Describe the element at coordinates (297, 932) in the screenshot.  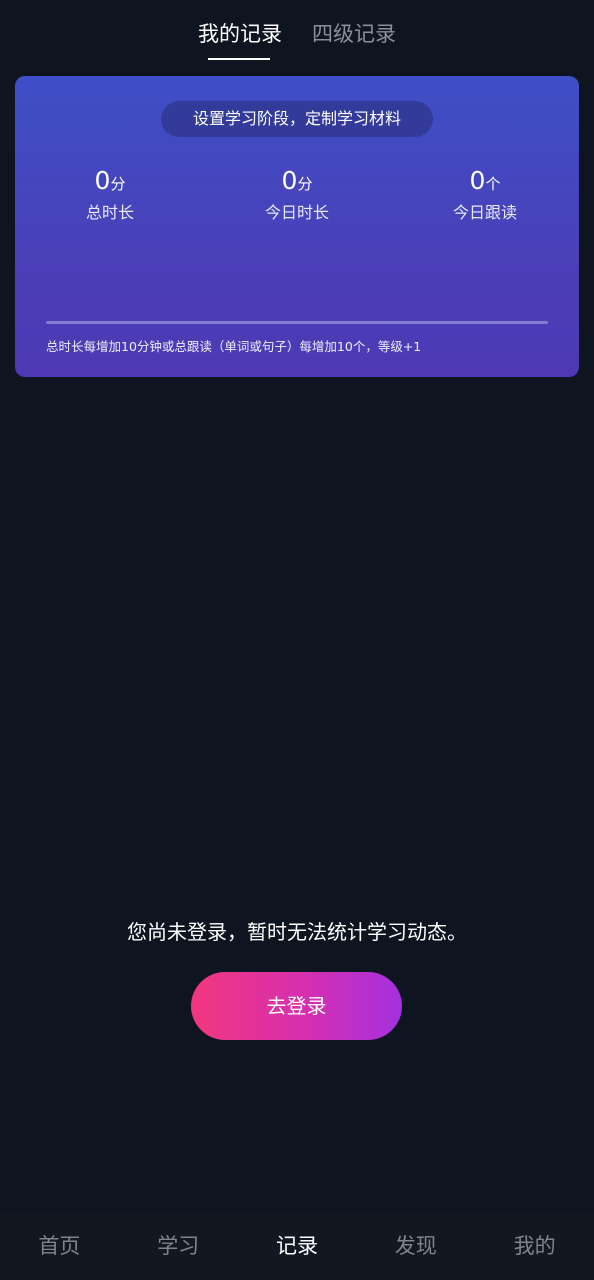
I see `not-logged-in-message: 您尚未登录，暂时无法统计学习动态。` at that location.